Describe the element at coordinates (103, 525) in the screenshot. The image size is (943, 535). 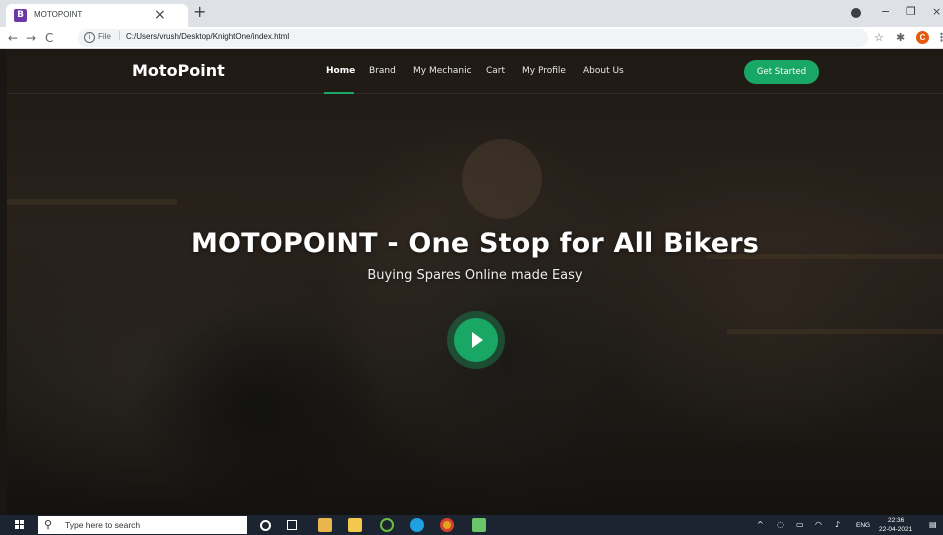
I see `search-placeholder: Type here to search` at that location.